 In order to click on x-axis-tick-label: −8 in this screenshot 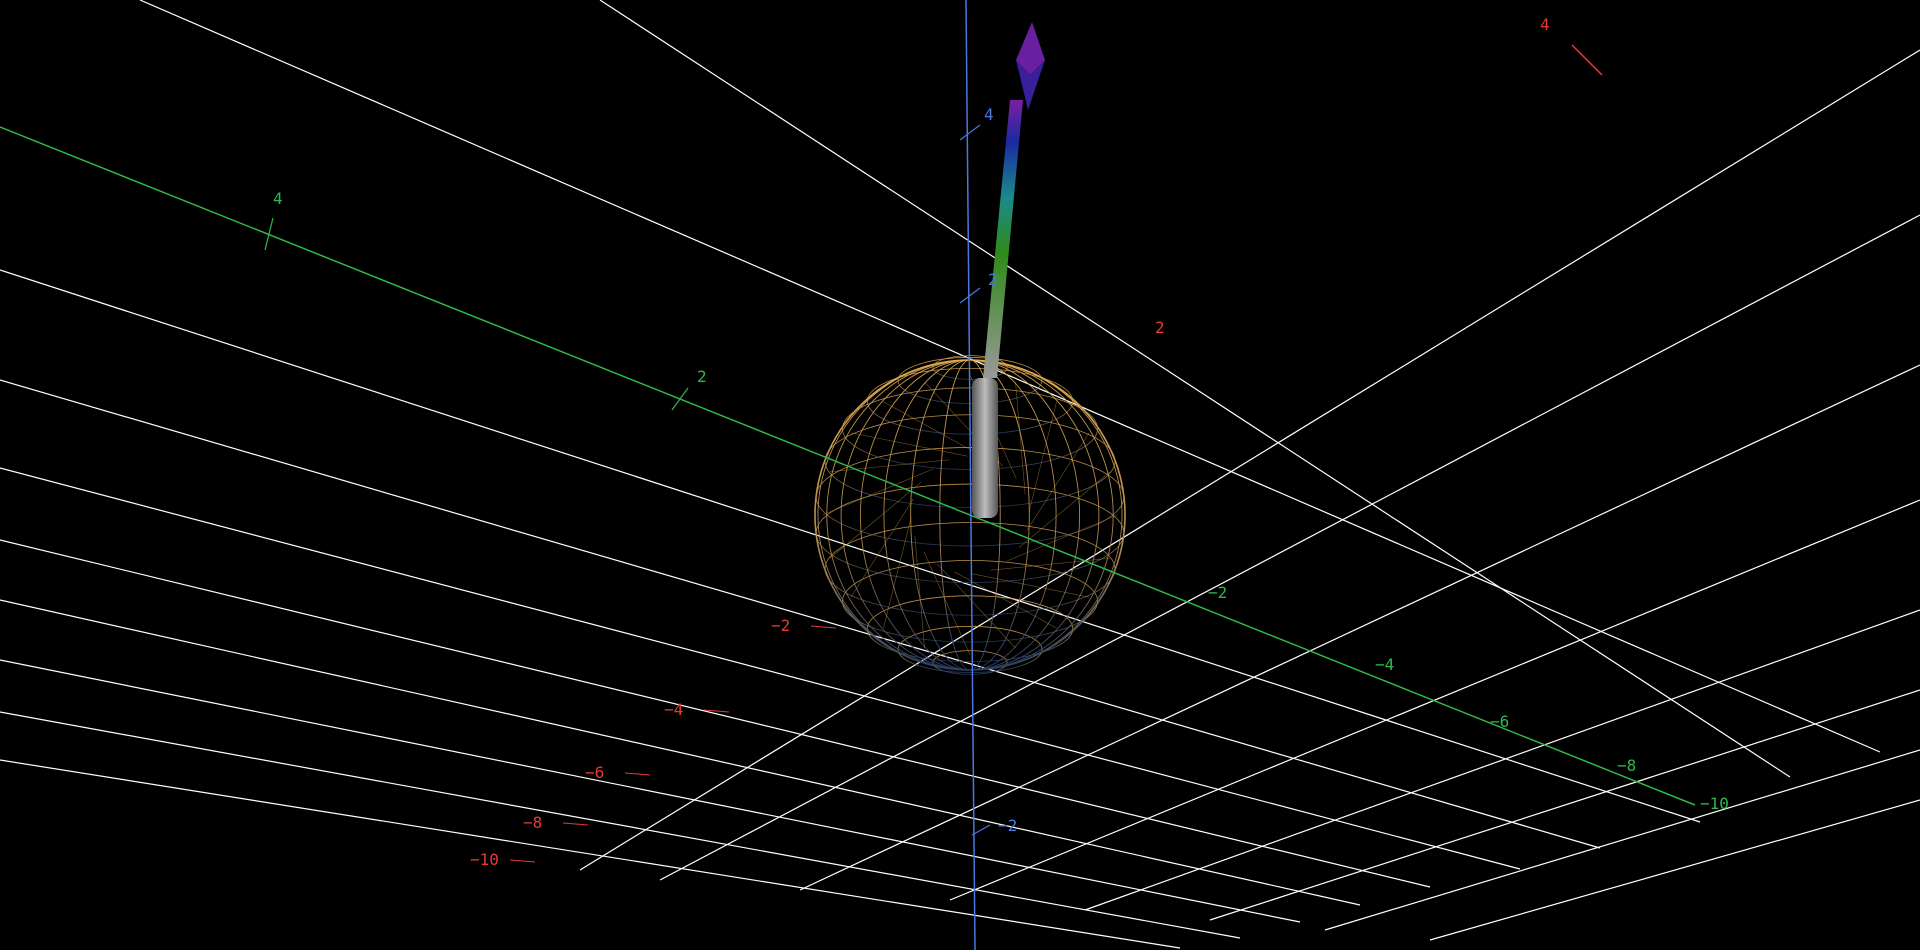, I will do `click(532, 822)`.